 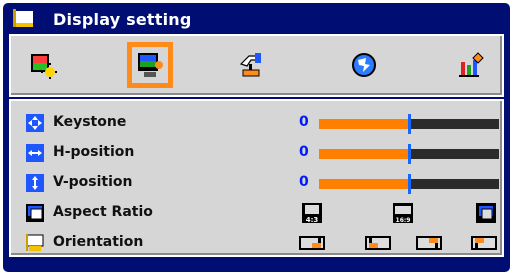 I want to click on aspect-native-icon, so click(x=486, y=213).